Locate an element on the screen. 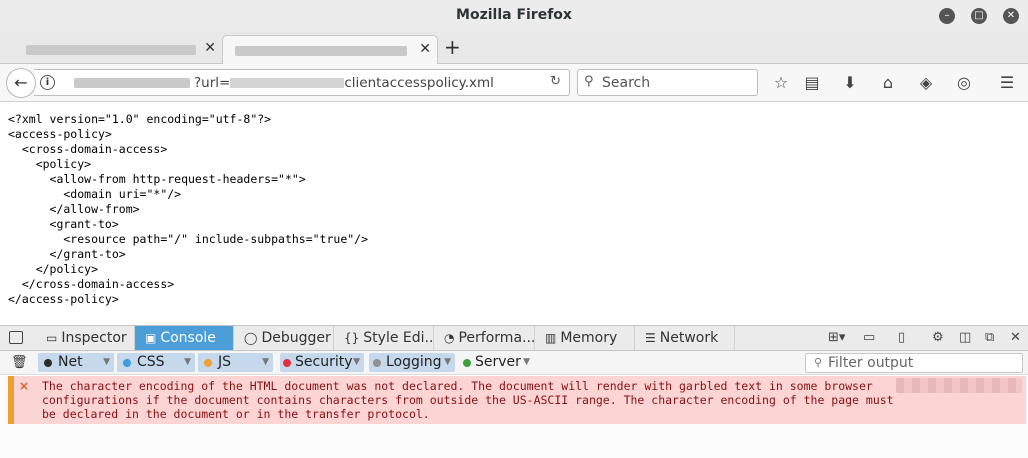  xml-line: </grant-to> is located at coordinates (67, 254).